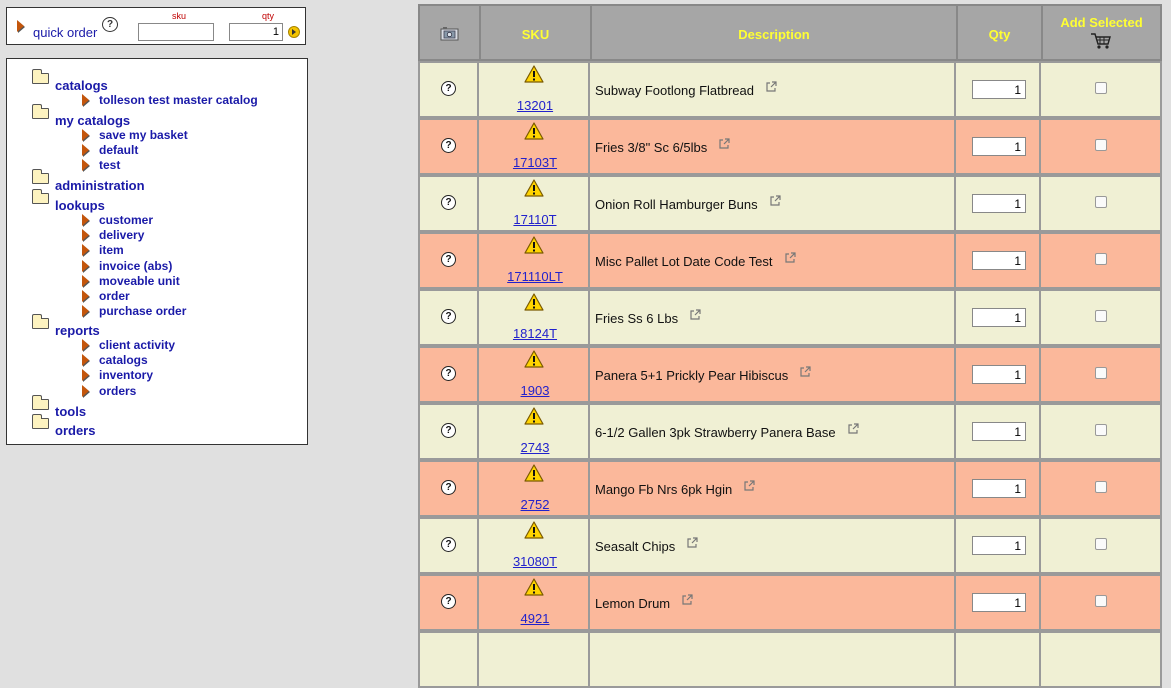 This screenshot has width=1171, height=688. What do you see at coordinates (117, 391) in the screenshot?
I see `nav-item-orders: orders` at bounding box center [117, 391].